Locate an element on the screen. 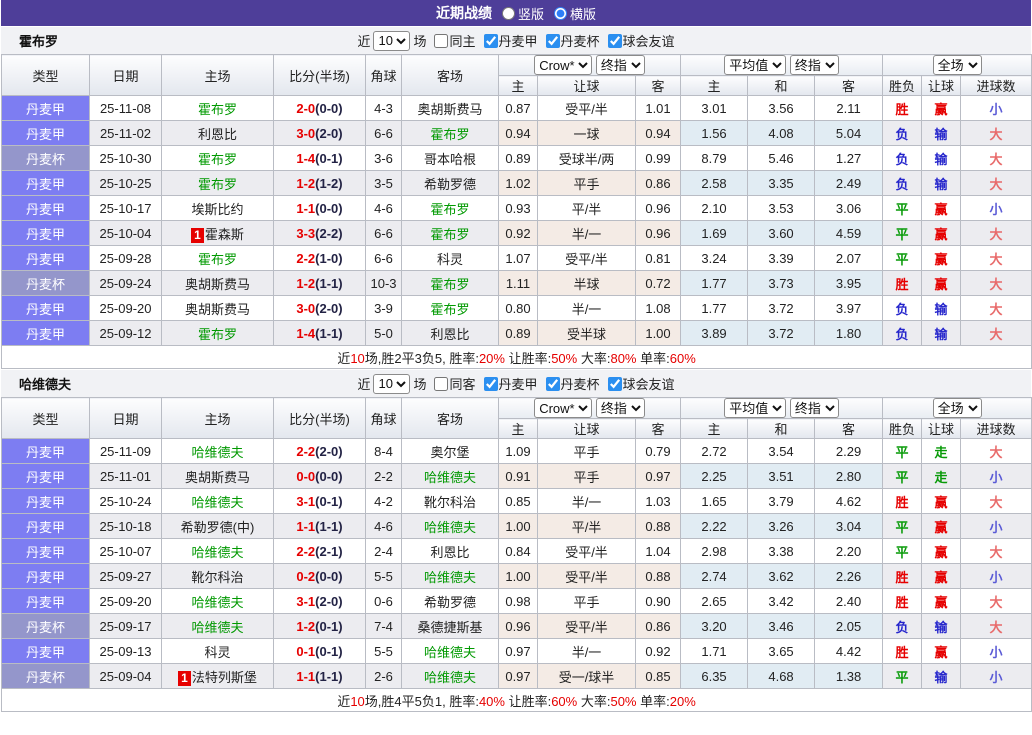 The width and height of the screenshot is (1032, 735). match-date: 25-11-09 is located at coordinates (125, 451).